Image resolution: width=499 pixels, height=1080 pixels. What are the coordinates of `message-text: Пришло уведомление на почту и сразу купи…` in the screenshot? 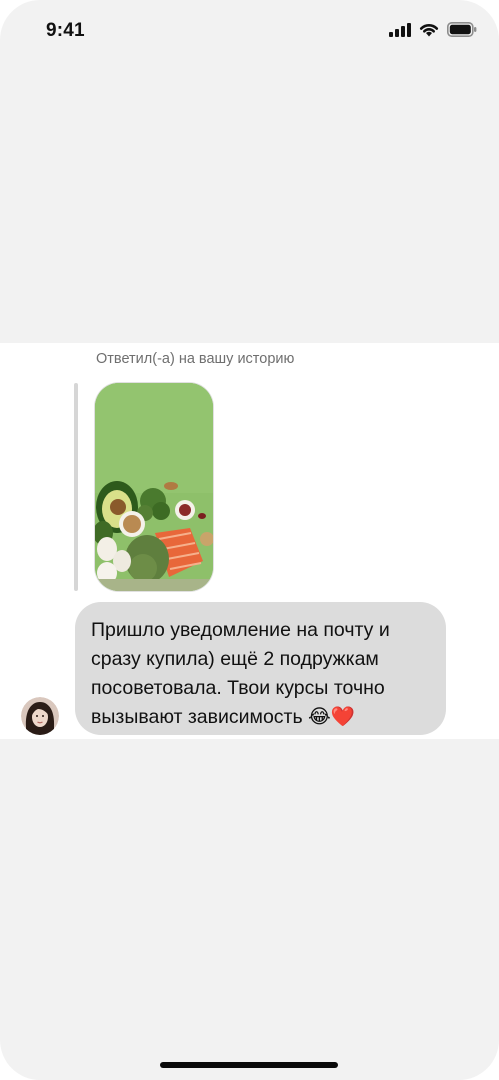 It's located at (240, 673).